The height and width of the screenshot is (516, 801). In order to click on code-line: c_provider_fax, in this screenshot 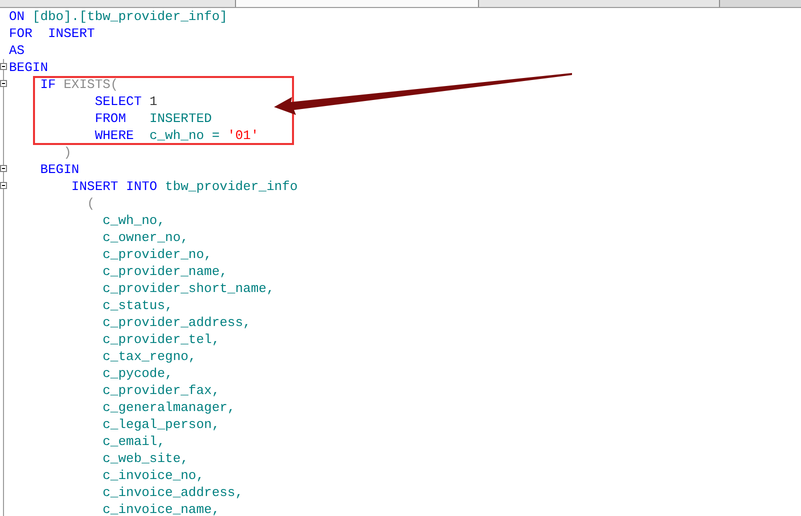, I will do `click(161, 390)`.